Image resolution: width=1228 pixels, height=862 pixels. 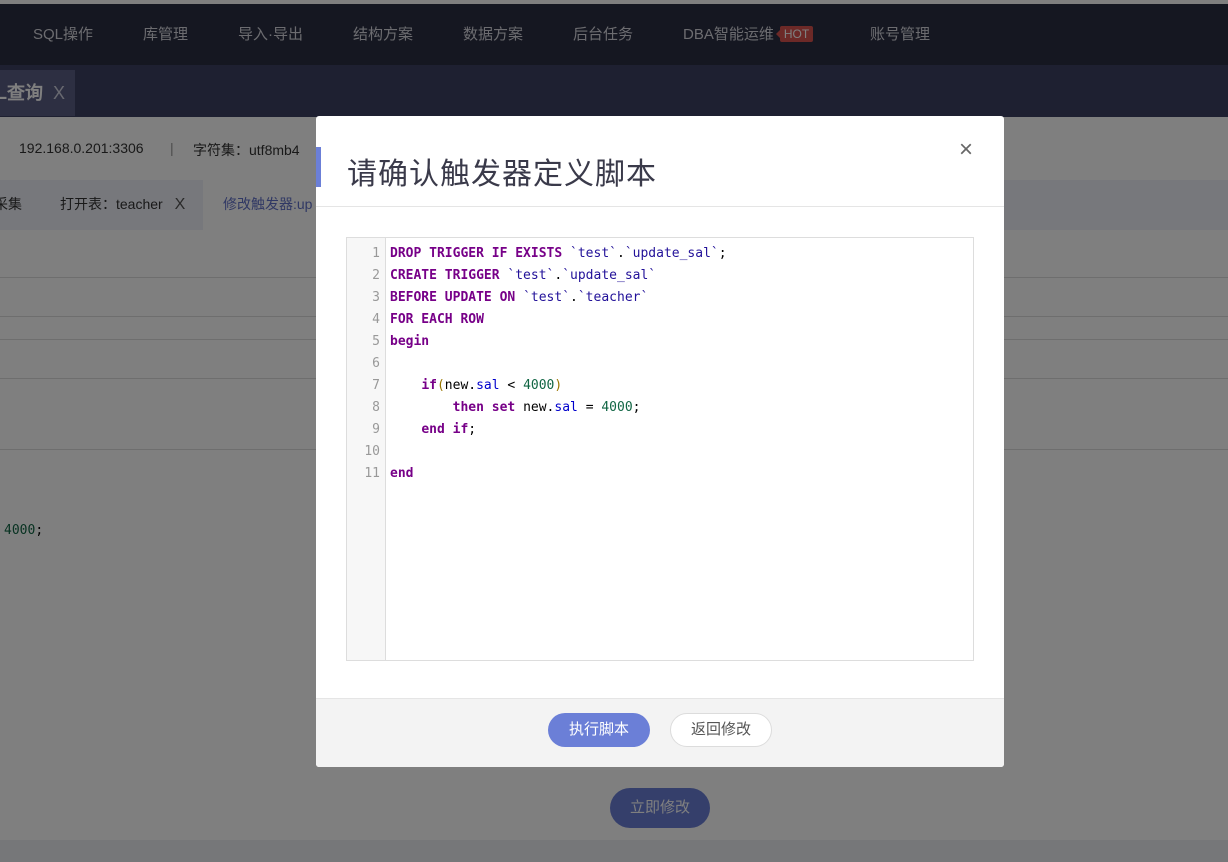 What do you see at coordinates (492, 385) in the screenshot?
I see `code-line: if(new.sal < 4000)` at bounding box center [492, 385].